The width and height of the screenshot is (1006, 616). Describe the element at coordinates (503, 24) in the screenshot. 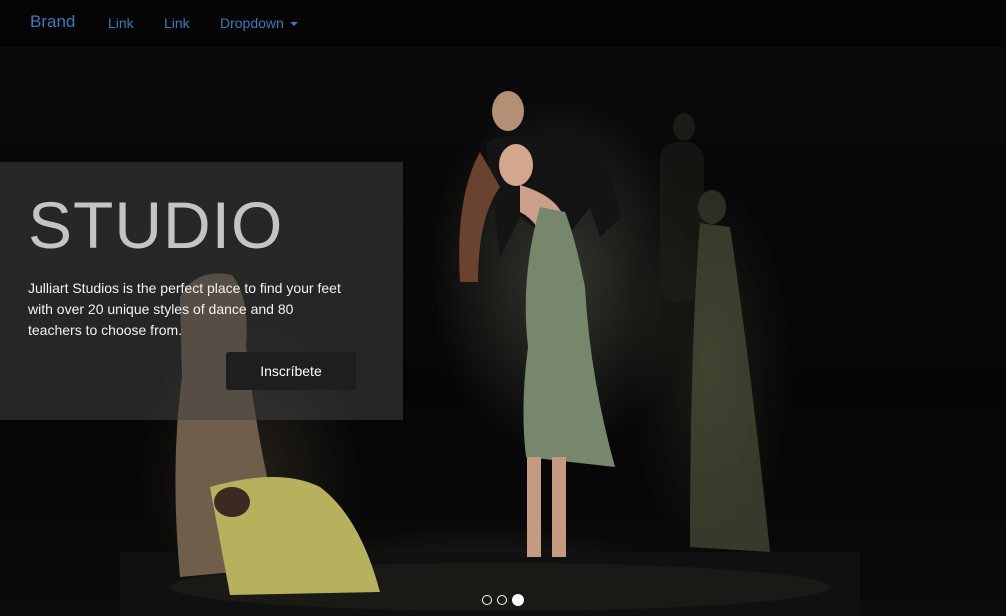

I see `navbar: Brand Link Link Dropdown` at that location.